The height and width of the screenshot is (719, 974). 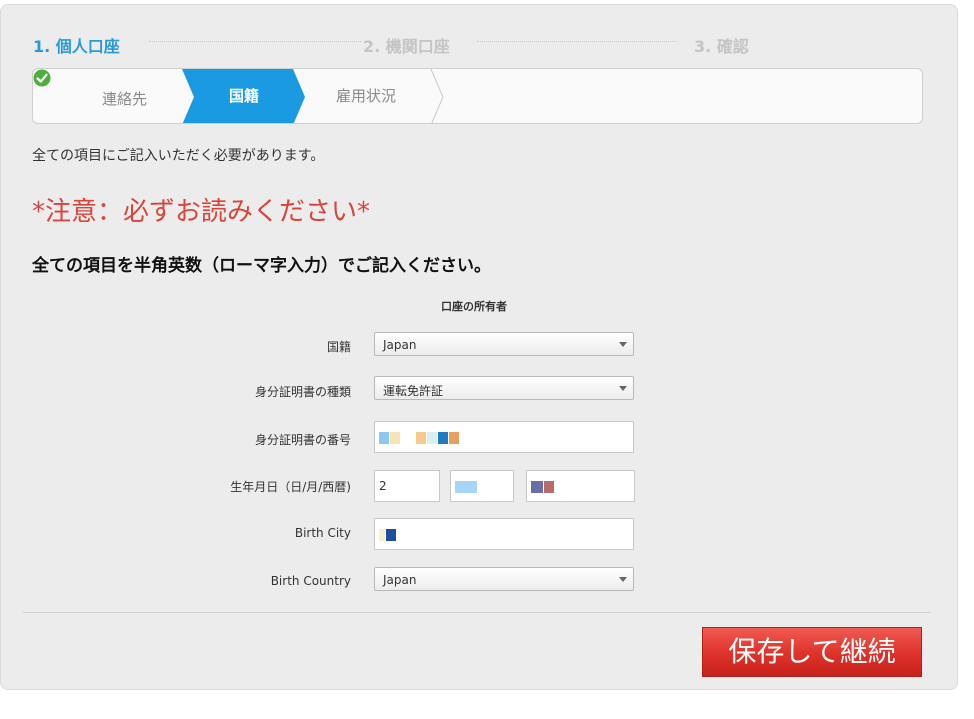 I want to click on step-progress: 1. 個人口座 2. 機関口座 3. 確認, so click(x=478, y=45).